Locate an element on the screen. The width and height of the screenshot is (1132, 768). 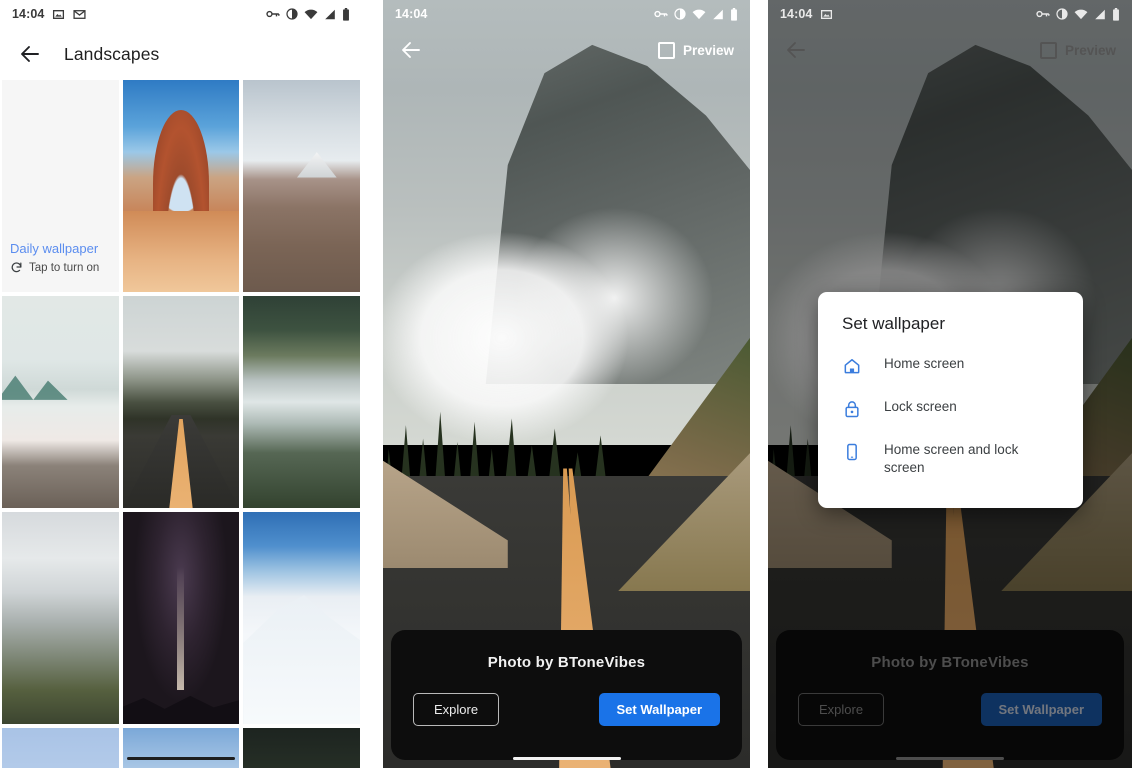
app-bar: Landscapes is located at coordinates (181, 54).